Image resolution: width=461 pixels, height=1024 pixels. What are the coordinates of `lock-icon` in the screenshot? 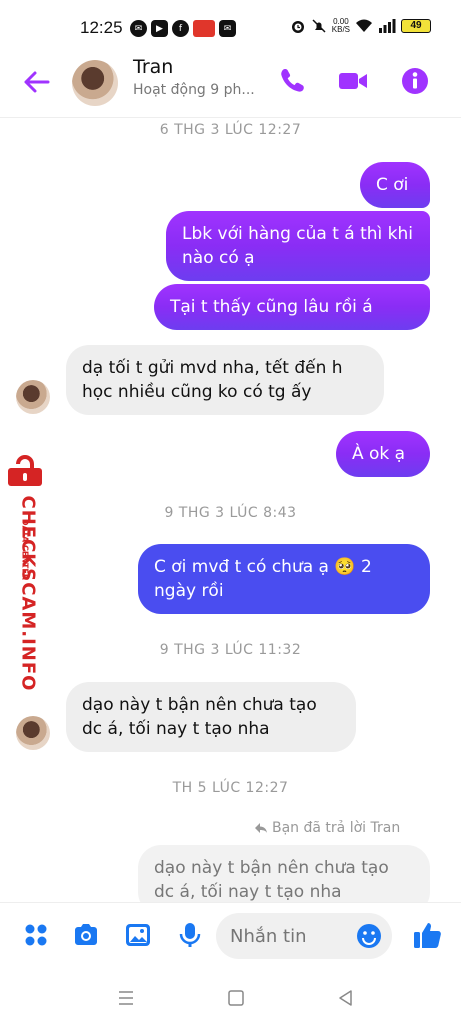 It's located at (25, 470).